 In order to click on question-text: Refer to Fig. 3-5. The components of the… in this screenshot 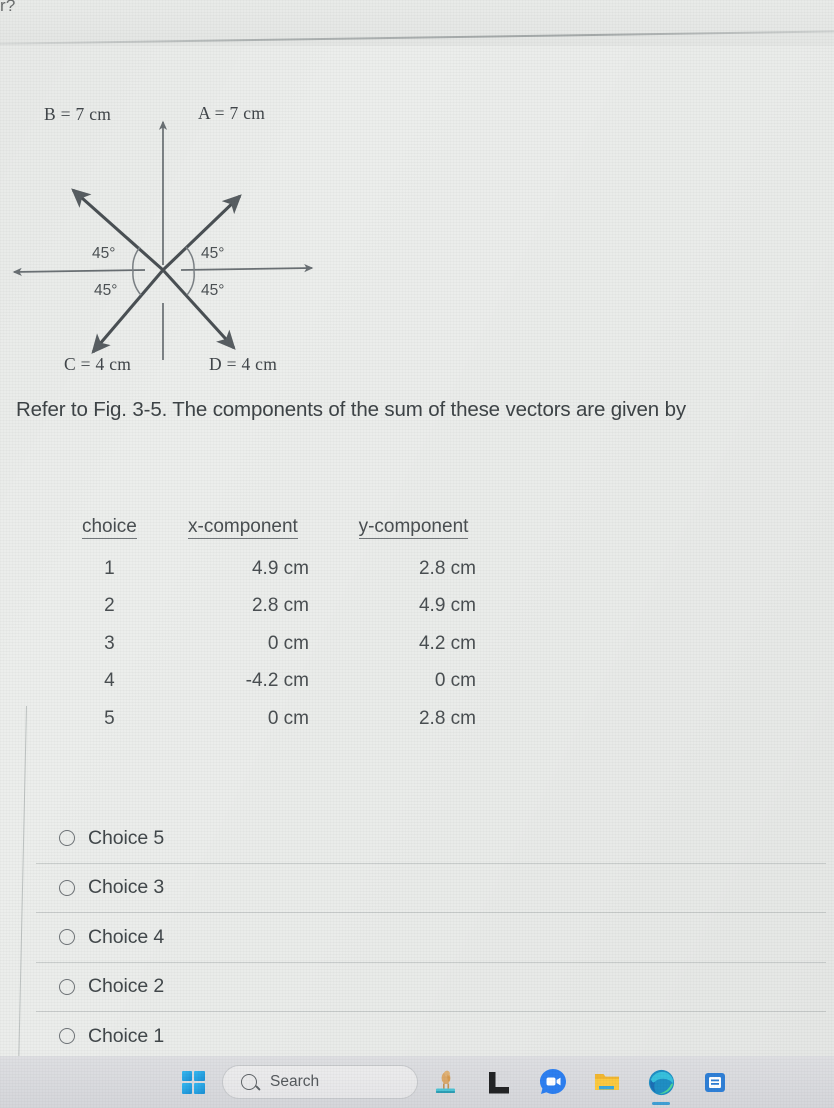, I will do `click(351, 409)`.